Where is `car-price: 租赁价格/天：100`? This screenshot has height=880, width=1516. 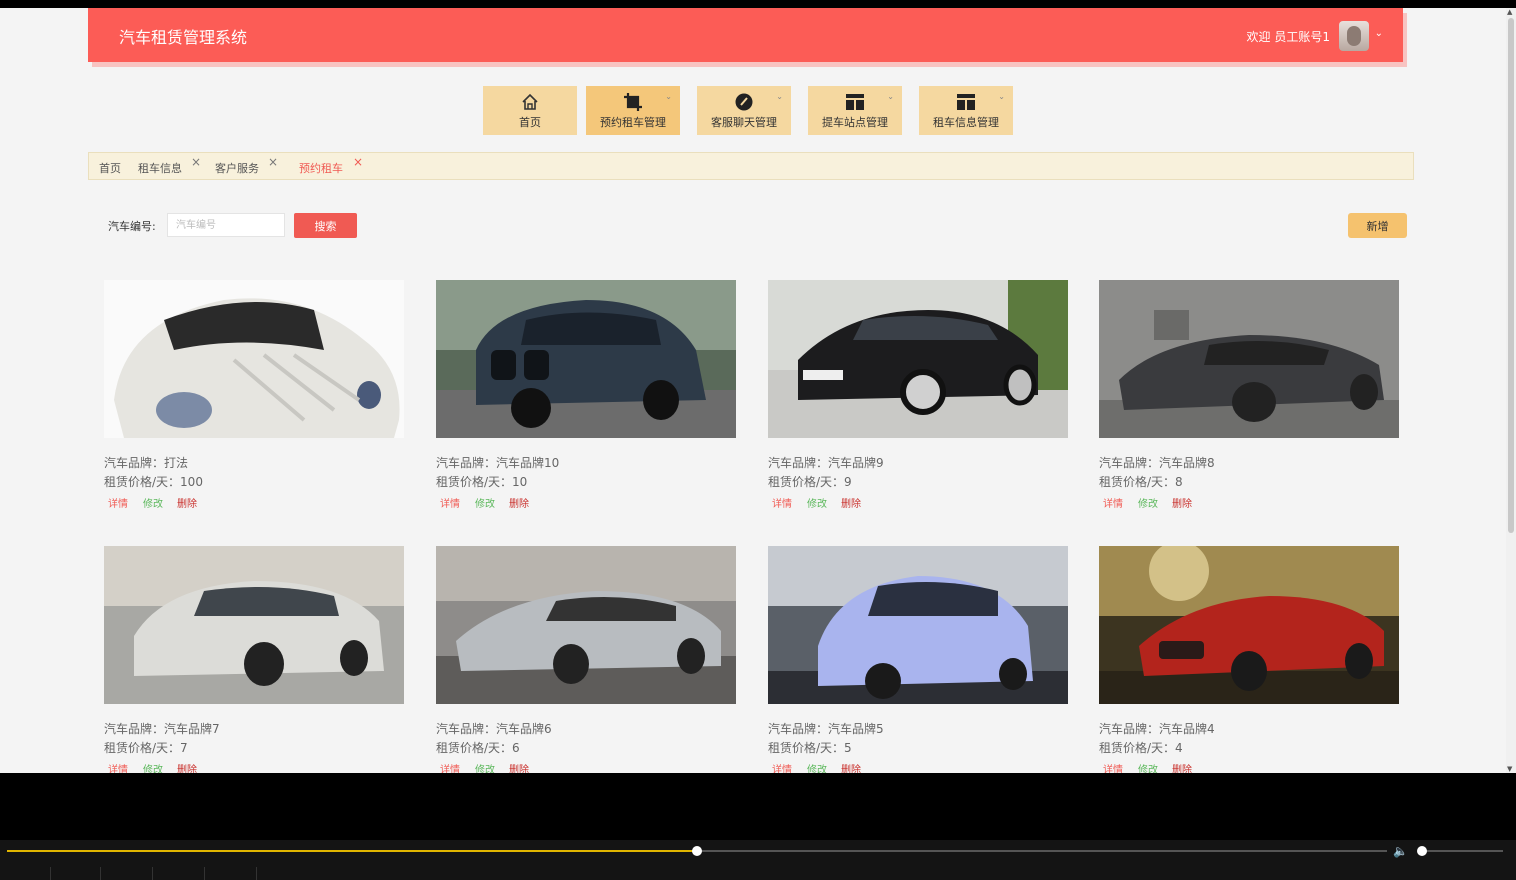 car-price: 租赁价格/天：100 is located at coordinates (153, 482).